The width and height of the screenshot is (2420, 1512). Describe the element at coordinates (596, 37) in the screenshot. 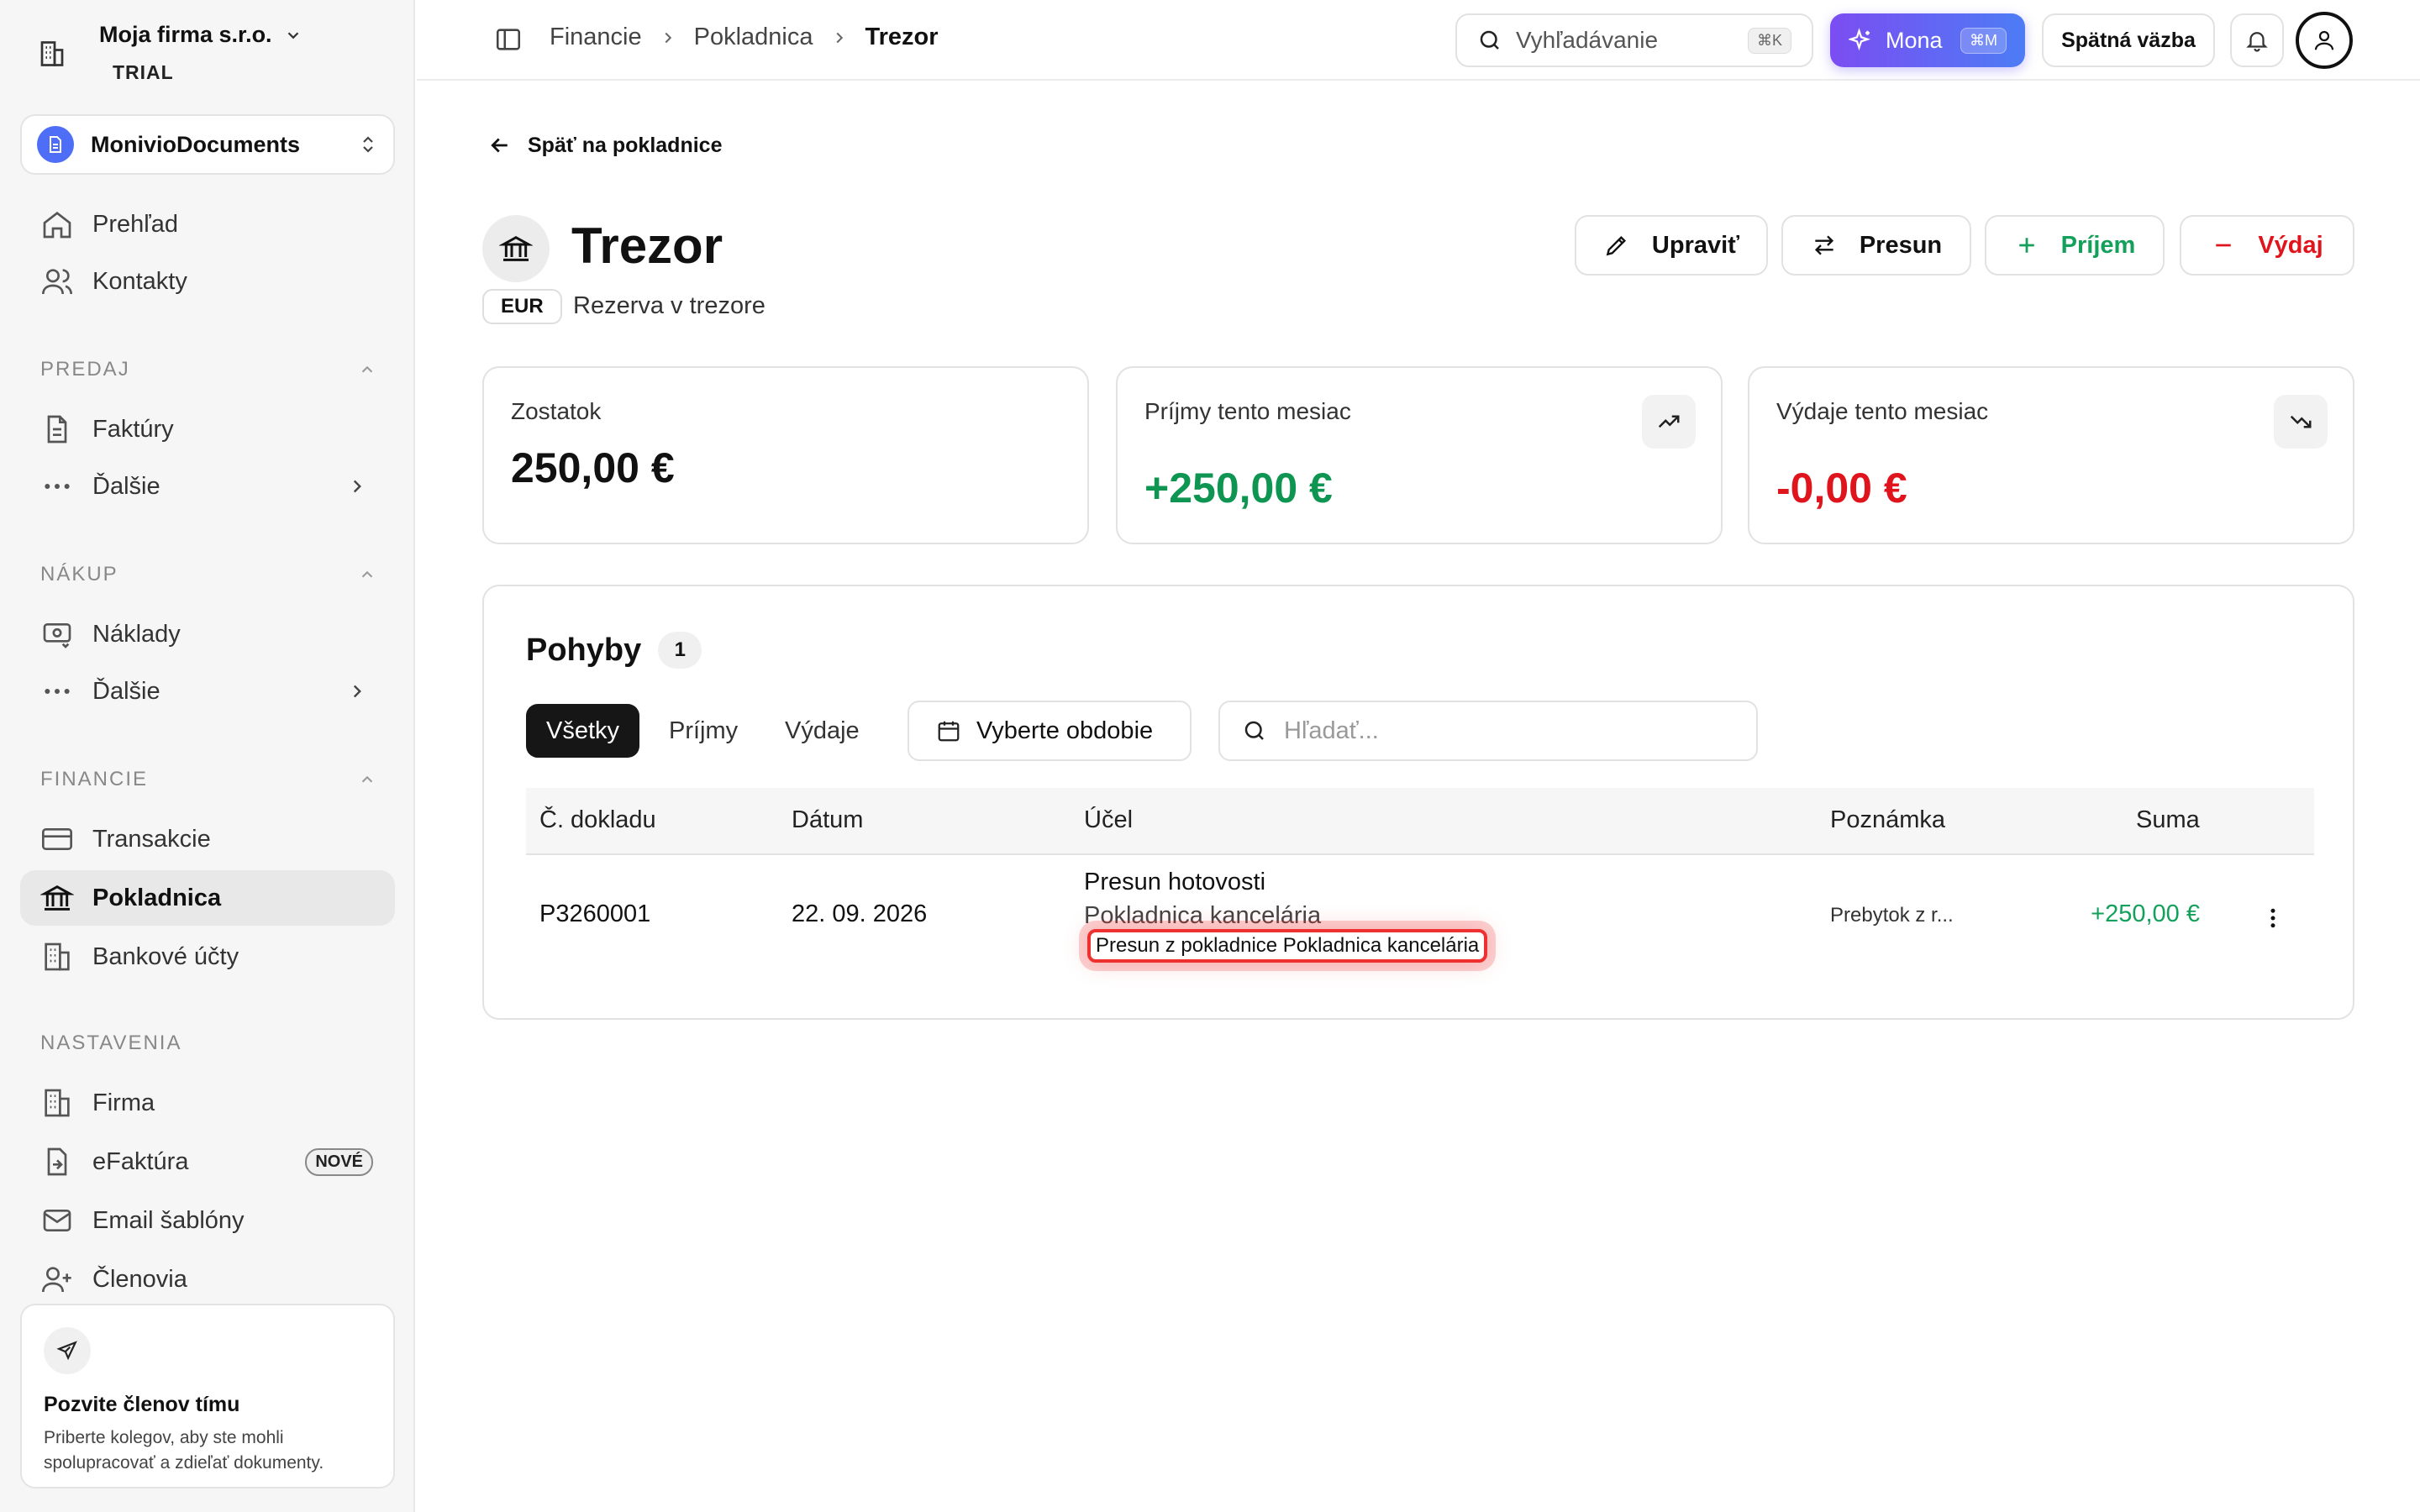

I see `breadcrumb-financie: Financie` at that location.